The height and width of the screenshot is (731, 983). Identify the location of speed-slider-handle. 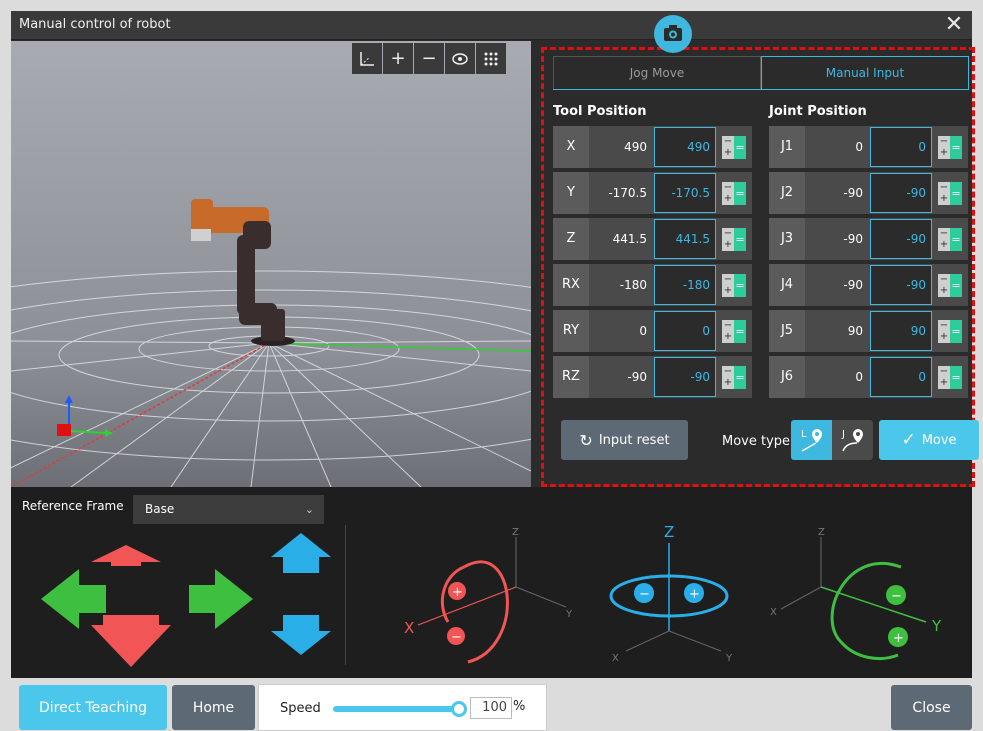
(459, 709).